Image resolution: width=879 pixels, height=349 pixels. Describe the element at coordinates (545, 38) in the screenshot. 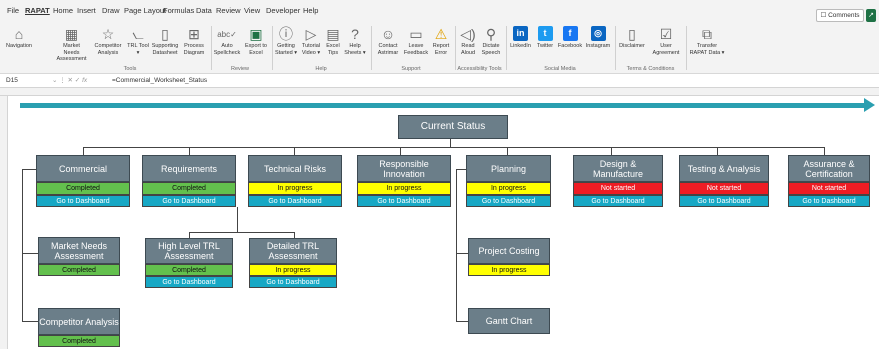

I see `twitter-button: t Twitter` at that location.